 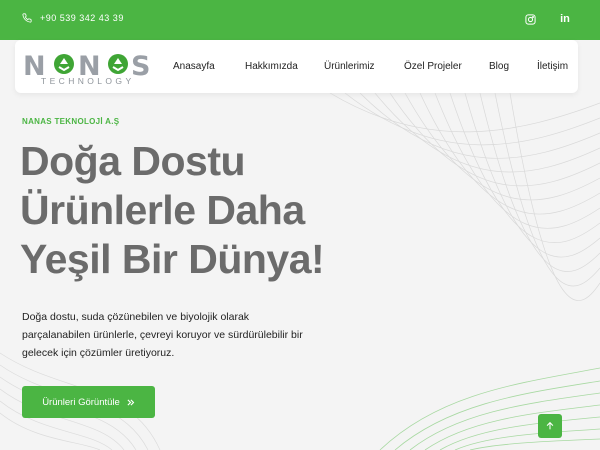 I want to click on nav-item-hakkimizda: Hakkımızda, so click(x=271, y=66).